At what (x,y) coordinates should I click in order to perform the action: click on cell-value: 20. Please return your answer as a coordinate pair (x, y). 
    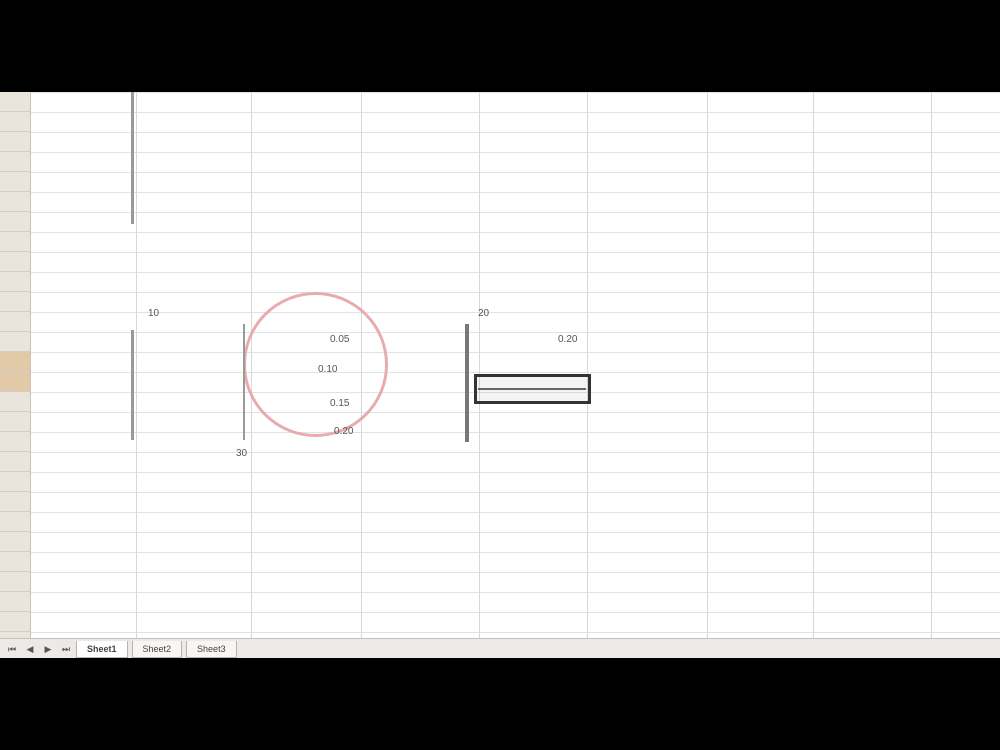
    Looking at the image, I should click on (483, 314).